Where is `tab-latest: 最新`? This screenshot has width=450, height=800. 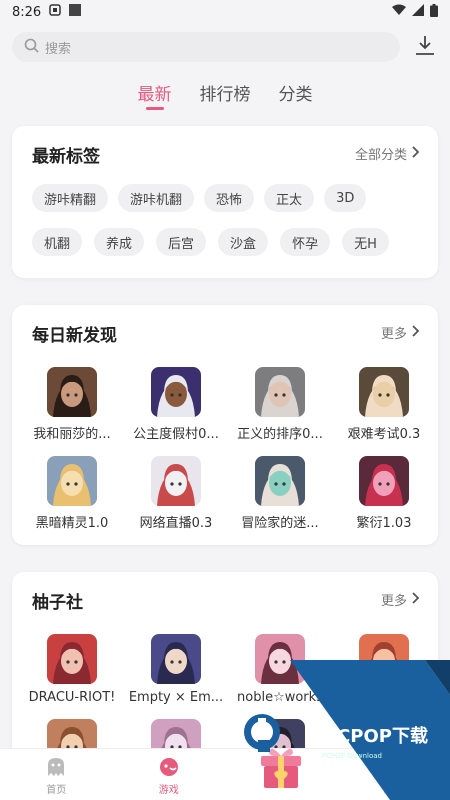 tab-latest: 最新 is located at coordinates (155, 96).